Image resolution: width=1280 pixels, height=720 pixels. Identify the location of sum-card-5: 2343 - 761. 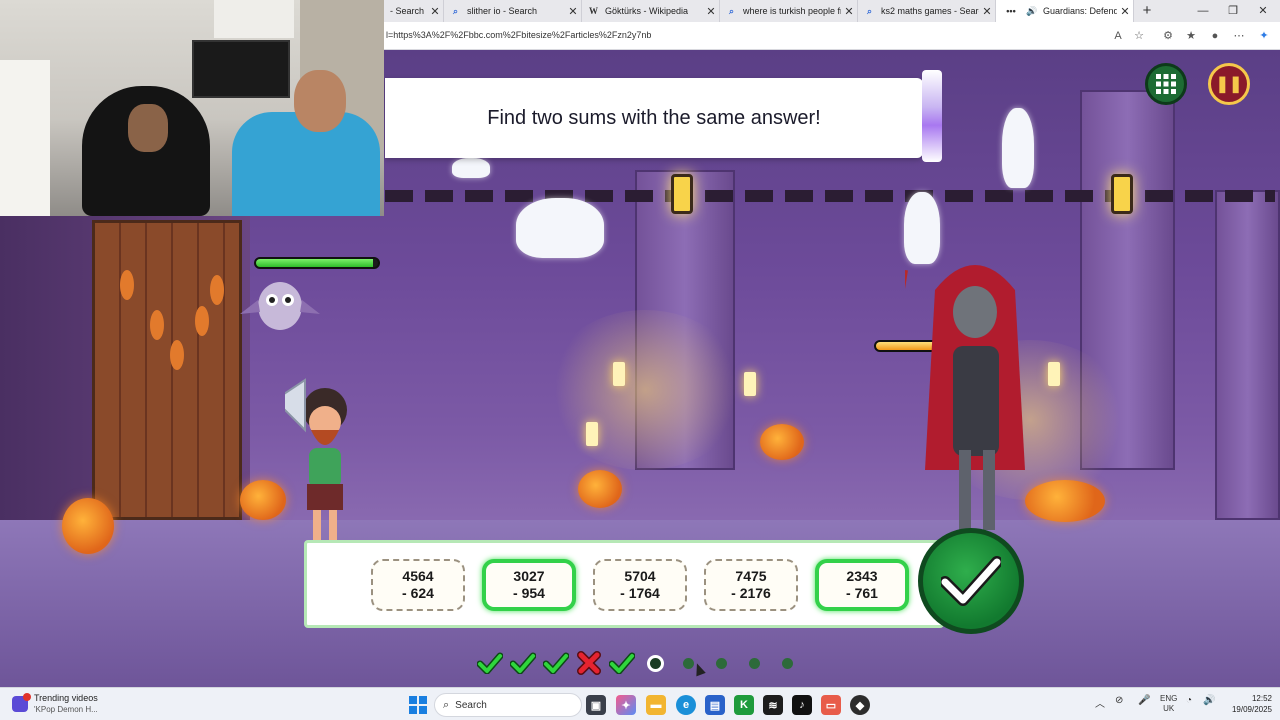
(862, 585).